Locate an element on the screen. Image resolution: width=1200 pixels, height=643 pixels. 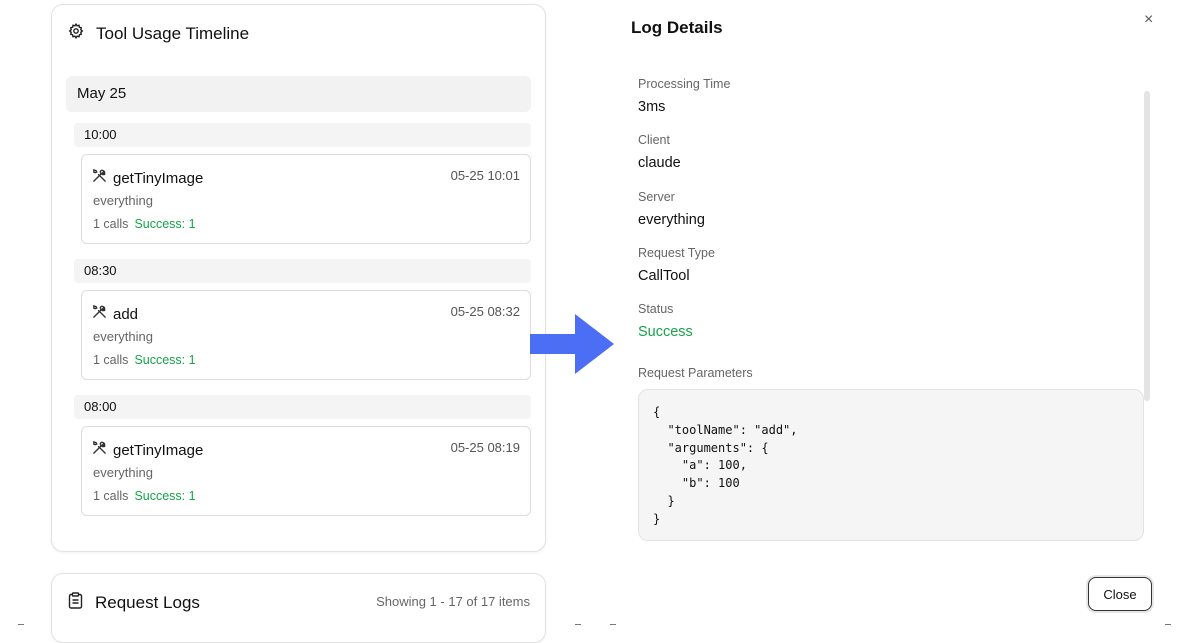
field-label-request-type: Request Type is located at coordinates (676, 253).